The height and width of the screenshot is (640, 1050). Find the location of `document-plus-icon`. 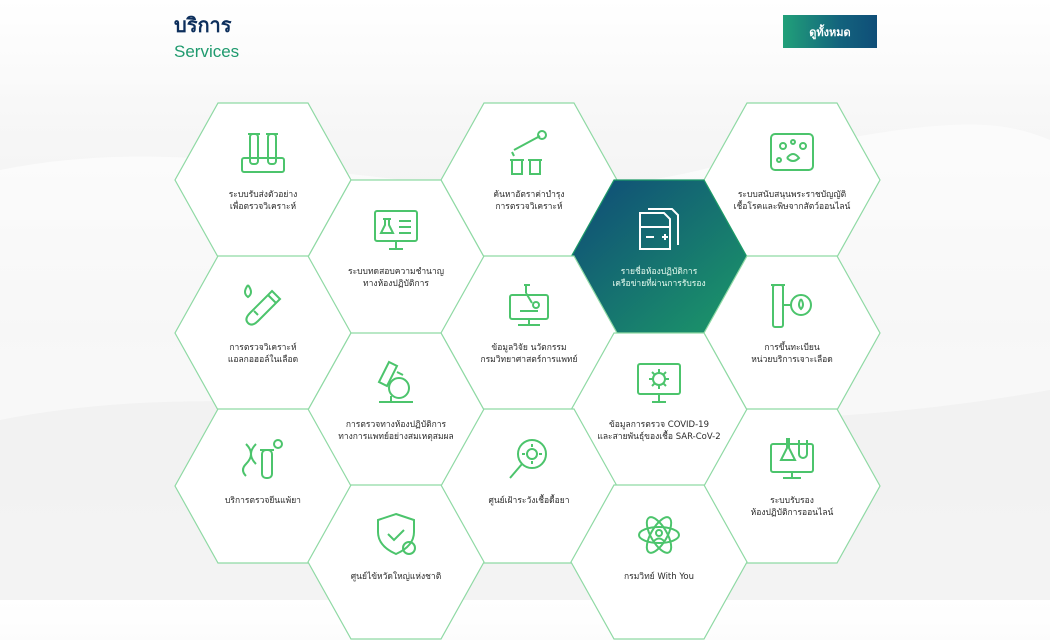

document-plus-icon is located at coordinates (659, 229).